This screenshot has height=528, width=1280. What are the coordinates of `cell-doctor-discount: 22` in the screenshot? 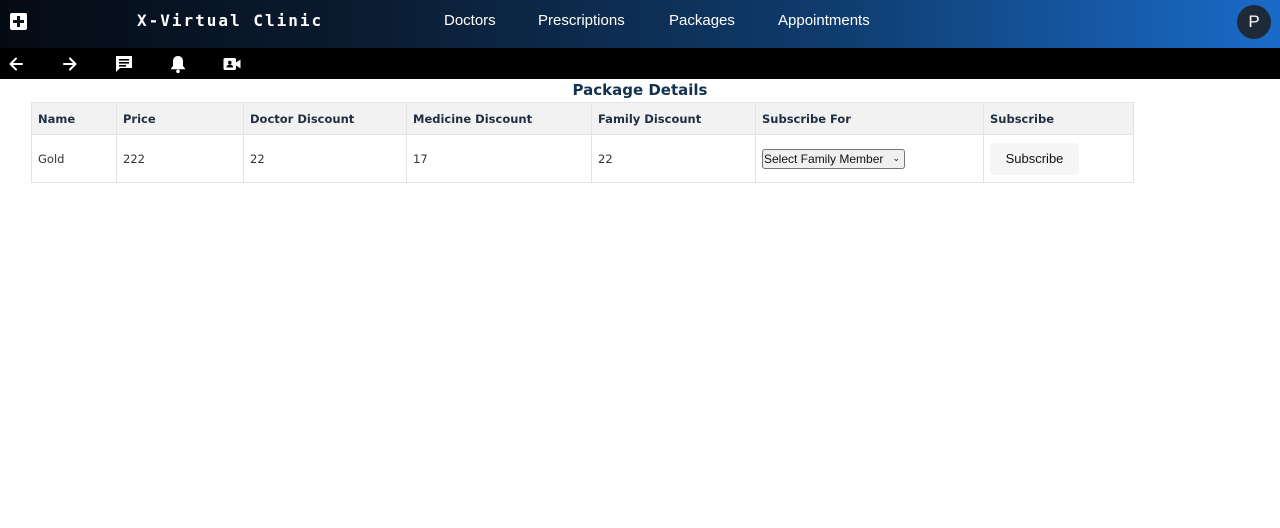 It's located at (325, 158).